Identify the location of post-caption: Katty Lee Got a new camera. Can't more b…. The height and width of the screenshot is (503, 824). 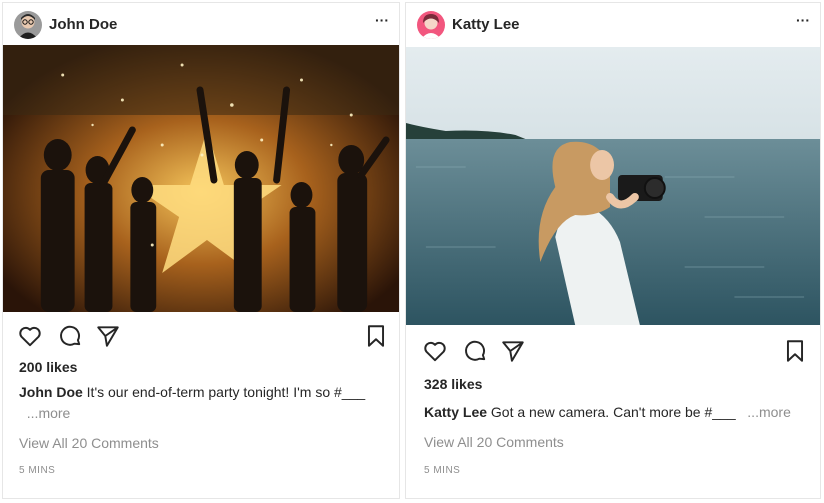
(616, 412).